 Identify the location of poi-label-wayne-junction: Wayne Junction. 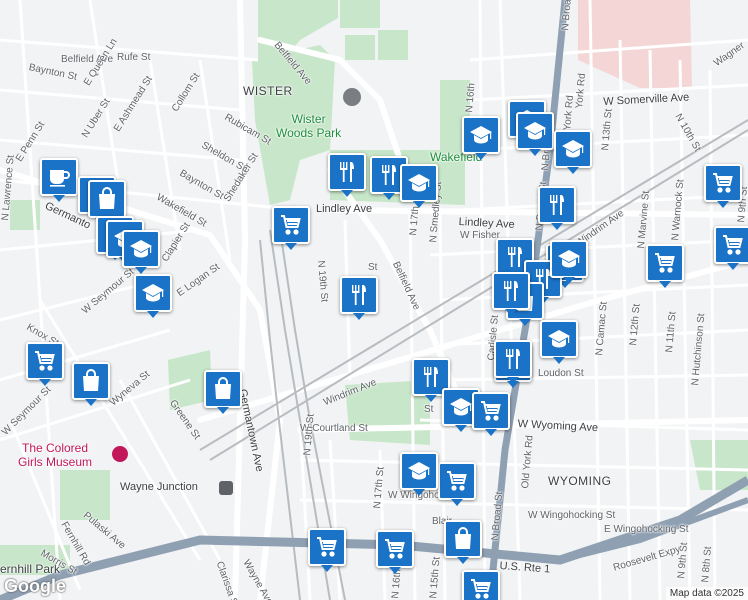
(159, 487).